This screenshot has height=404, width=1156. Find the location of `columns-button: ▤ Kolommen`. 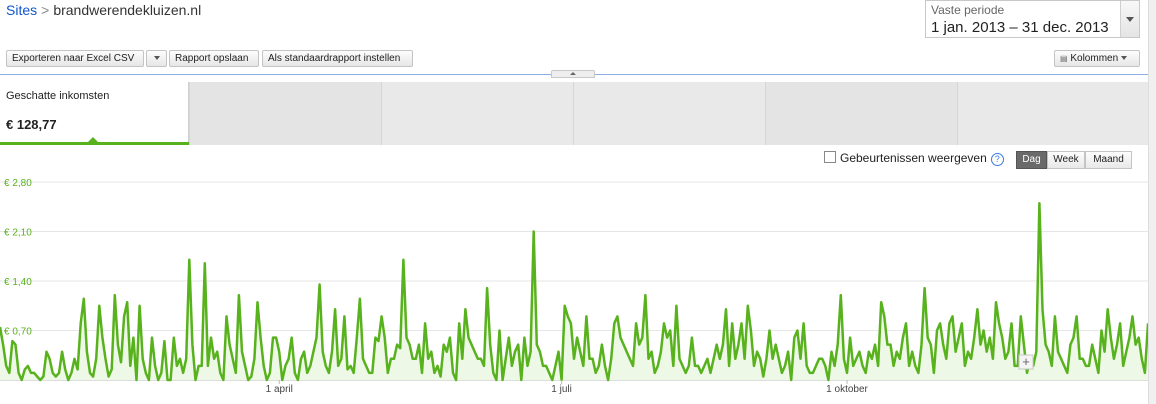

columns-button: ▤ Kolommen is located at coordinates (1097, 58).